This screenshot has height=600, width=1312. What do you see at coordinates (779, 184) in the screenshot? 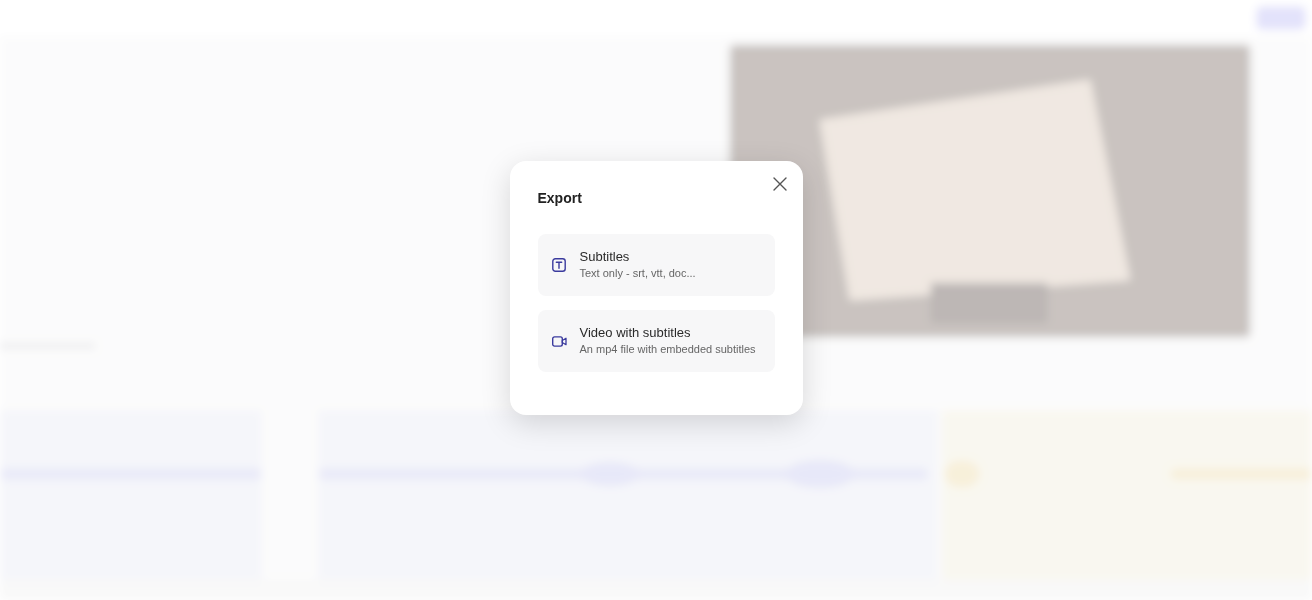
I see `close-icon` at bounding box center [779, 184].